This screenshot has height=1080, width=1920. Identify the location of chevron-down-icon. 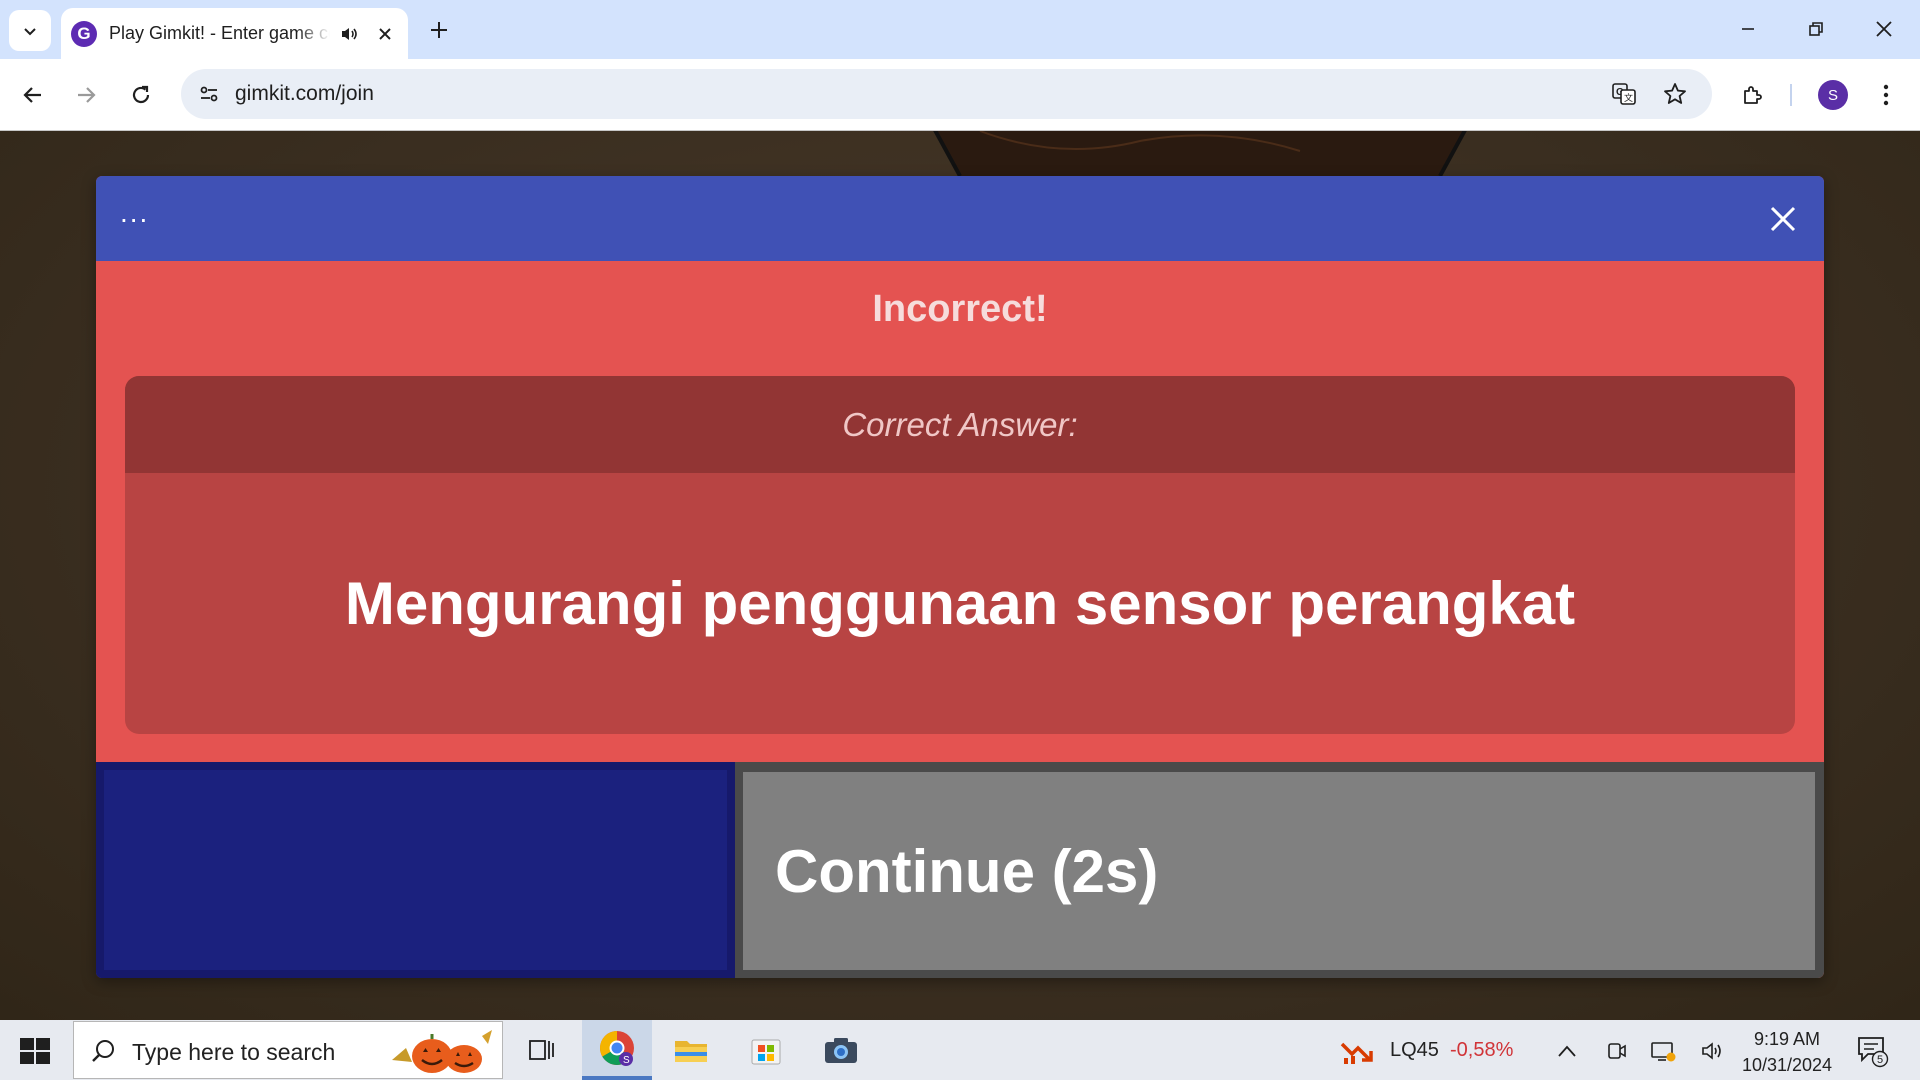
(30, 31).